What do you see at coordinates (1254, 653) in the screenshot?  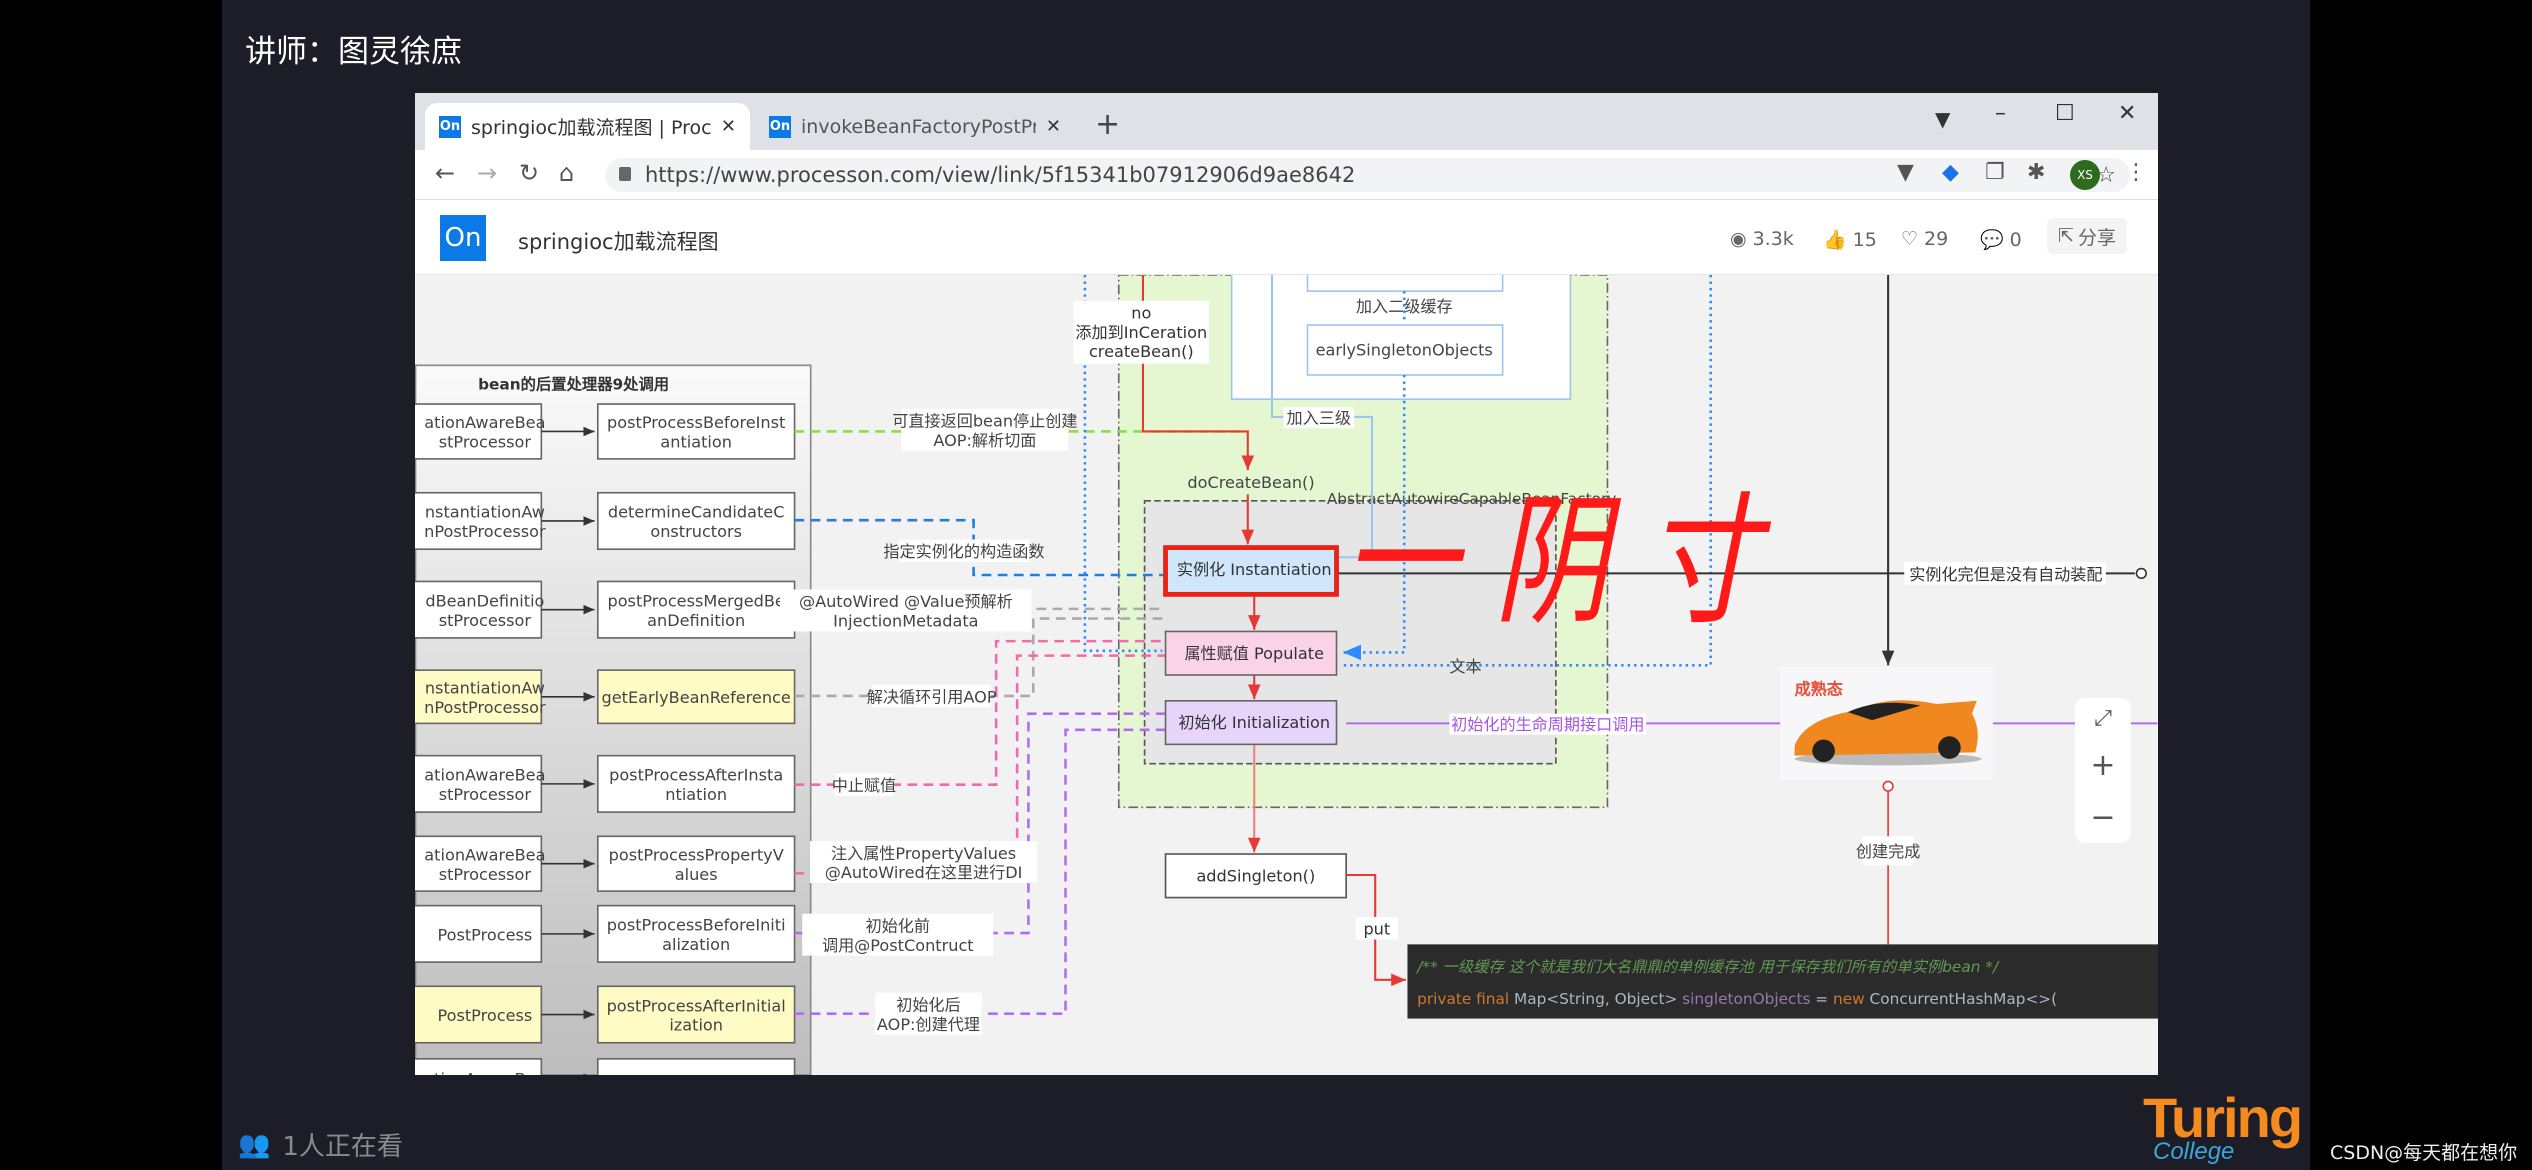 I see `populate-label: 属性赋值 Populate` at bounding box center [1254, 653].